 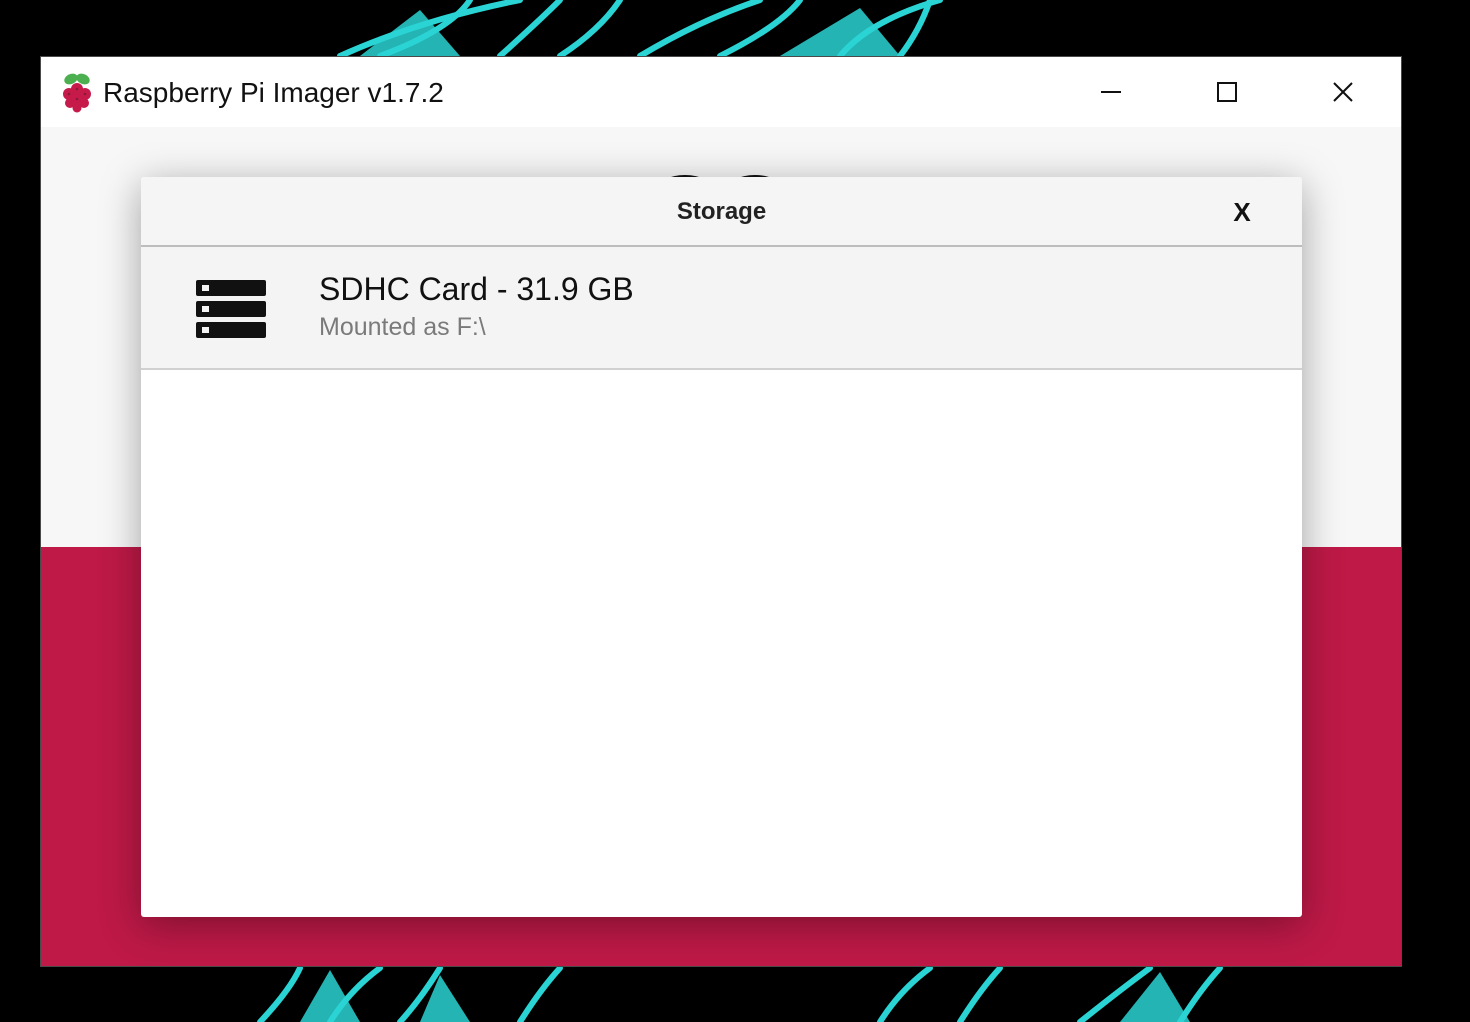 I want to click on close-window-button, so click(x=1343, y=92).